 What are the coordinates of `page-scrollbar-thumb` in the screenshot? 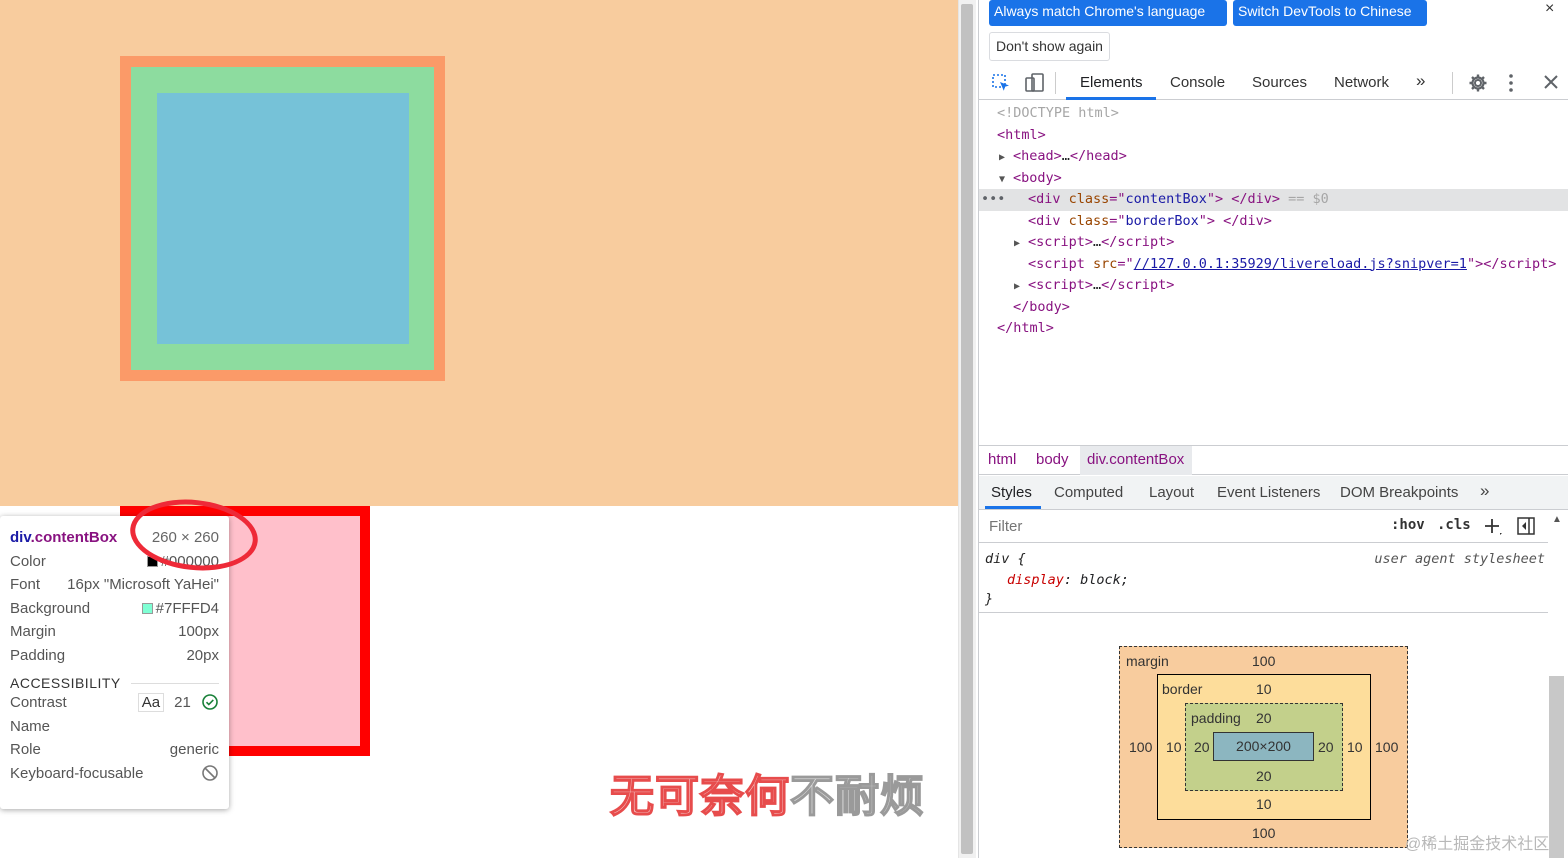 It's located at (967, 429).